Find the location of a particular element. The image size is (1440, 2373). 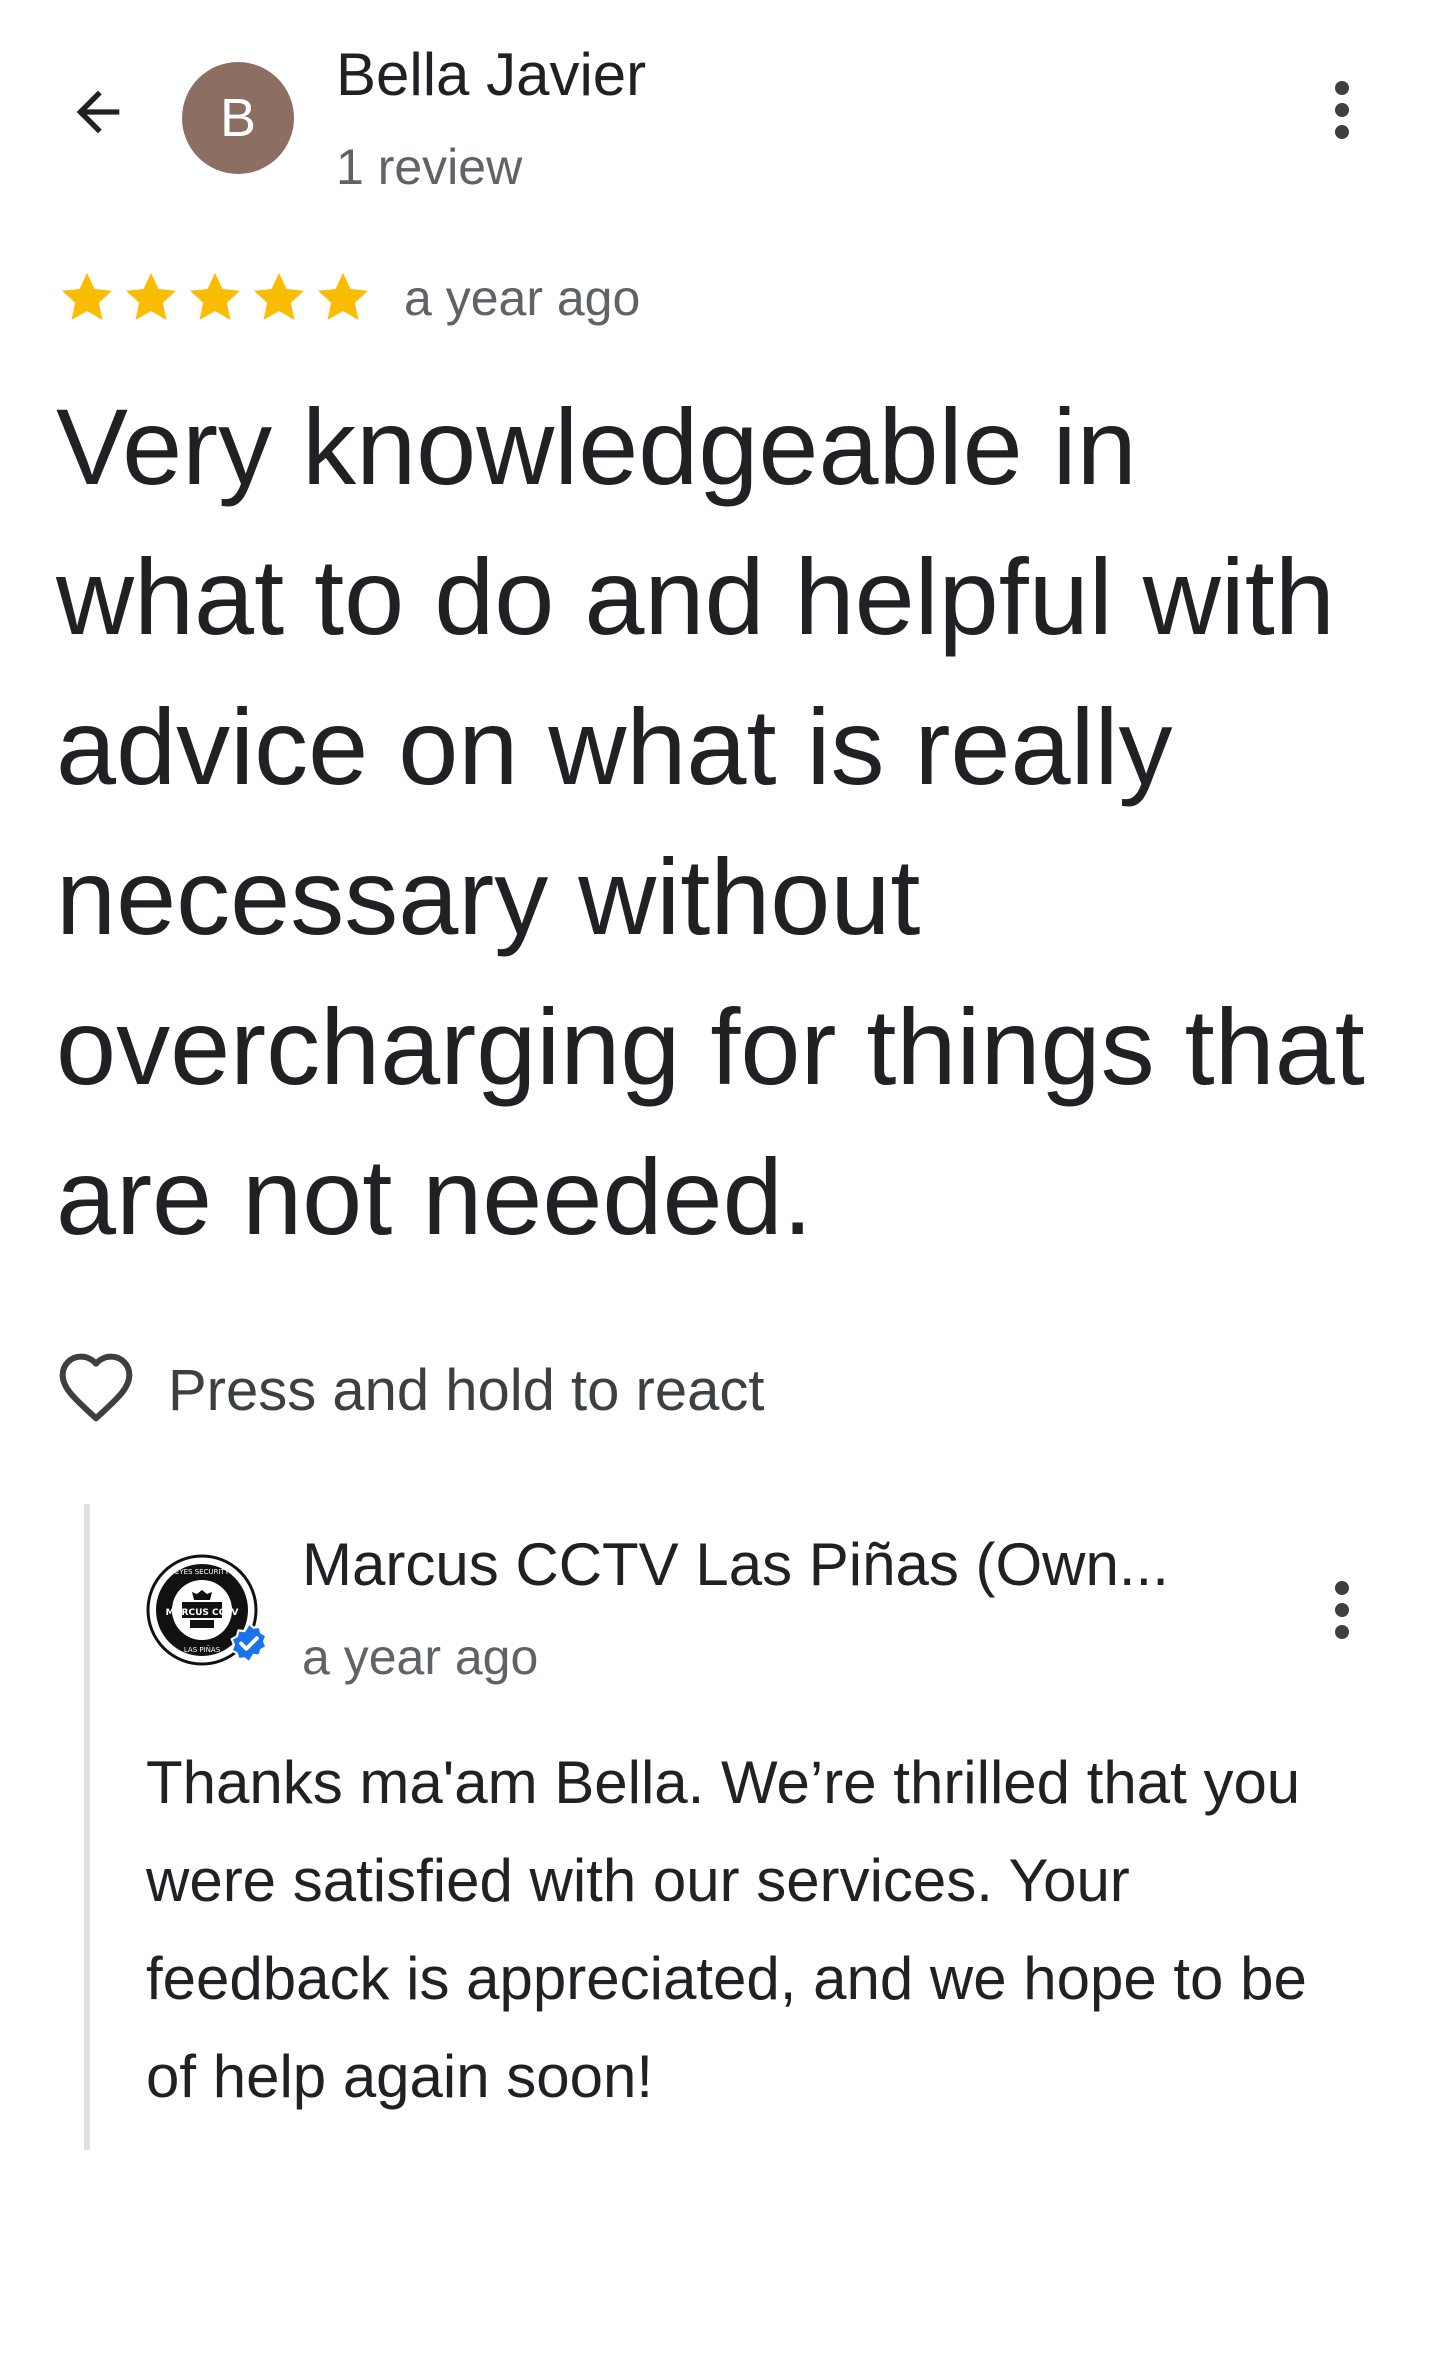

owner-logo-top-text: EYES SECURITY is located at coordinates (202, 1572).